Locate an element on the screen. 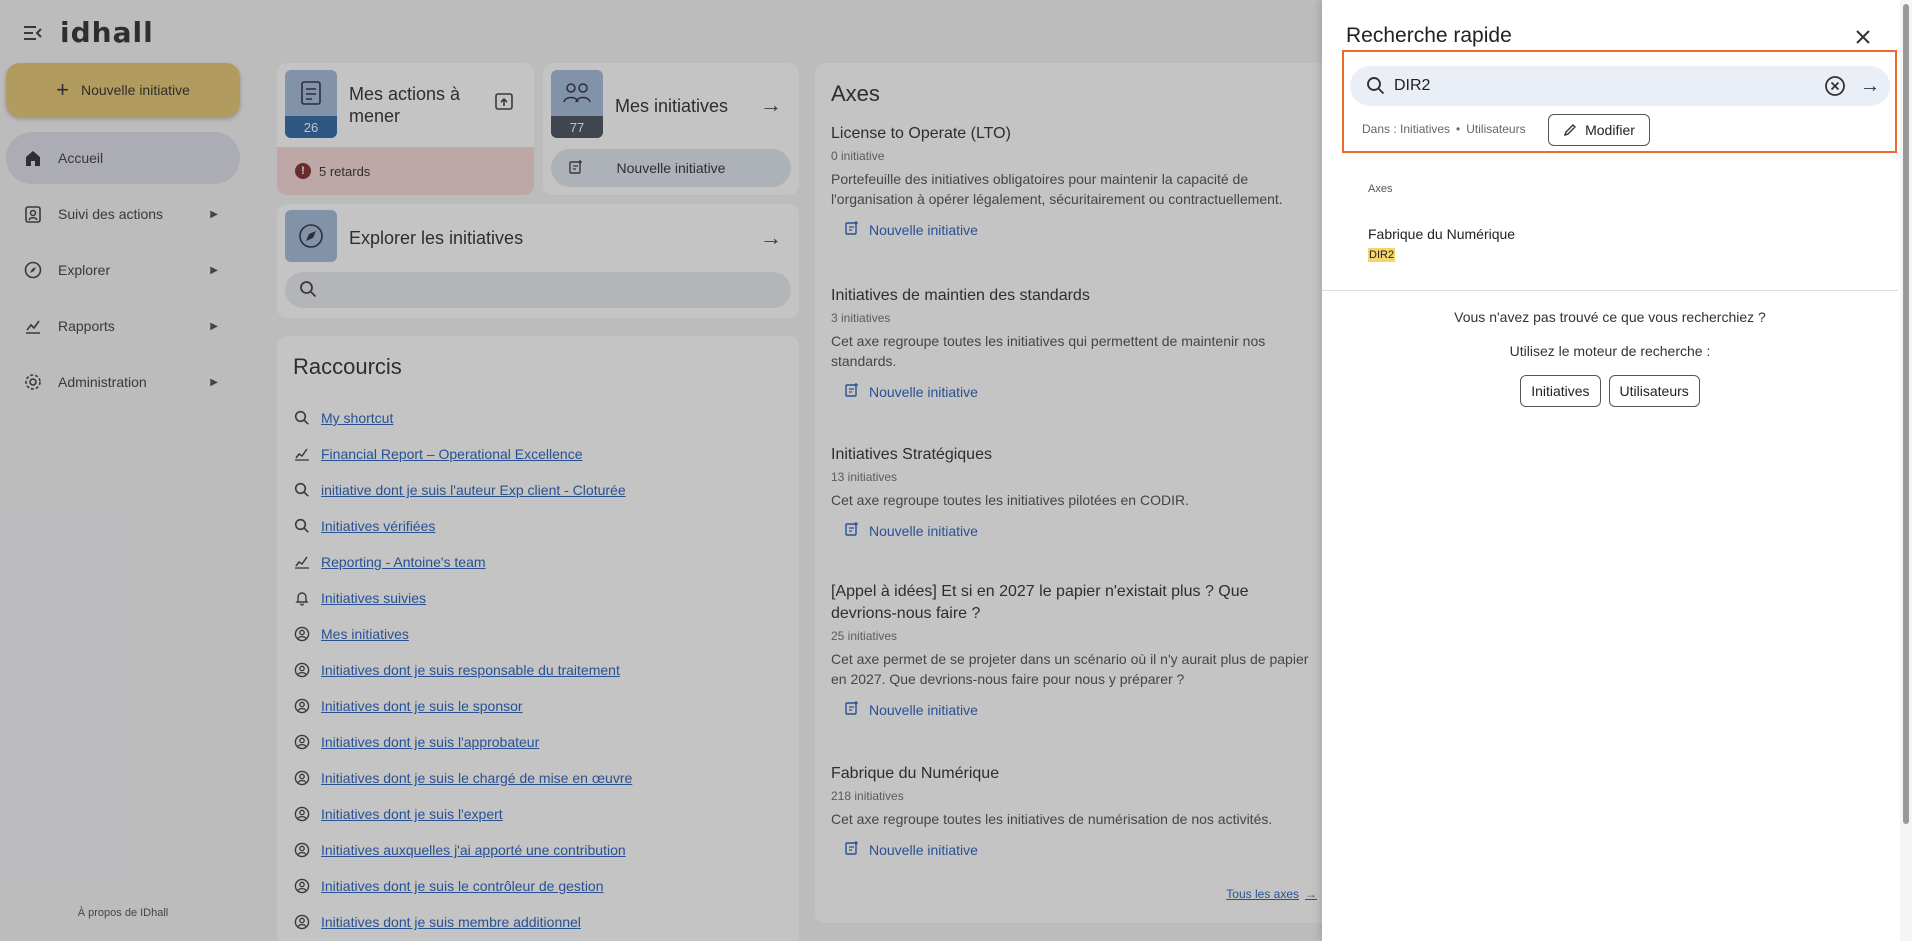  arrow-right-icon: → is located at coordinates (1870, 85).